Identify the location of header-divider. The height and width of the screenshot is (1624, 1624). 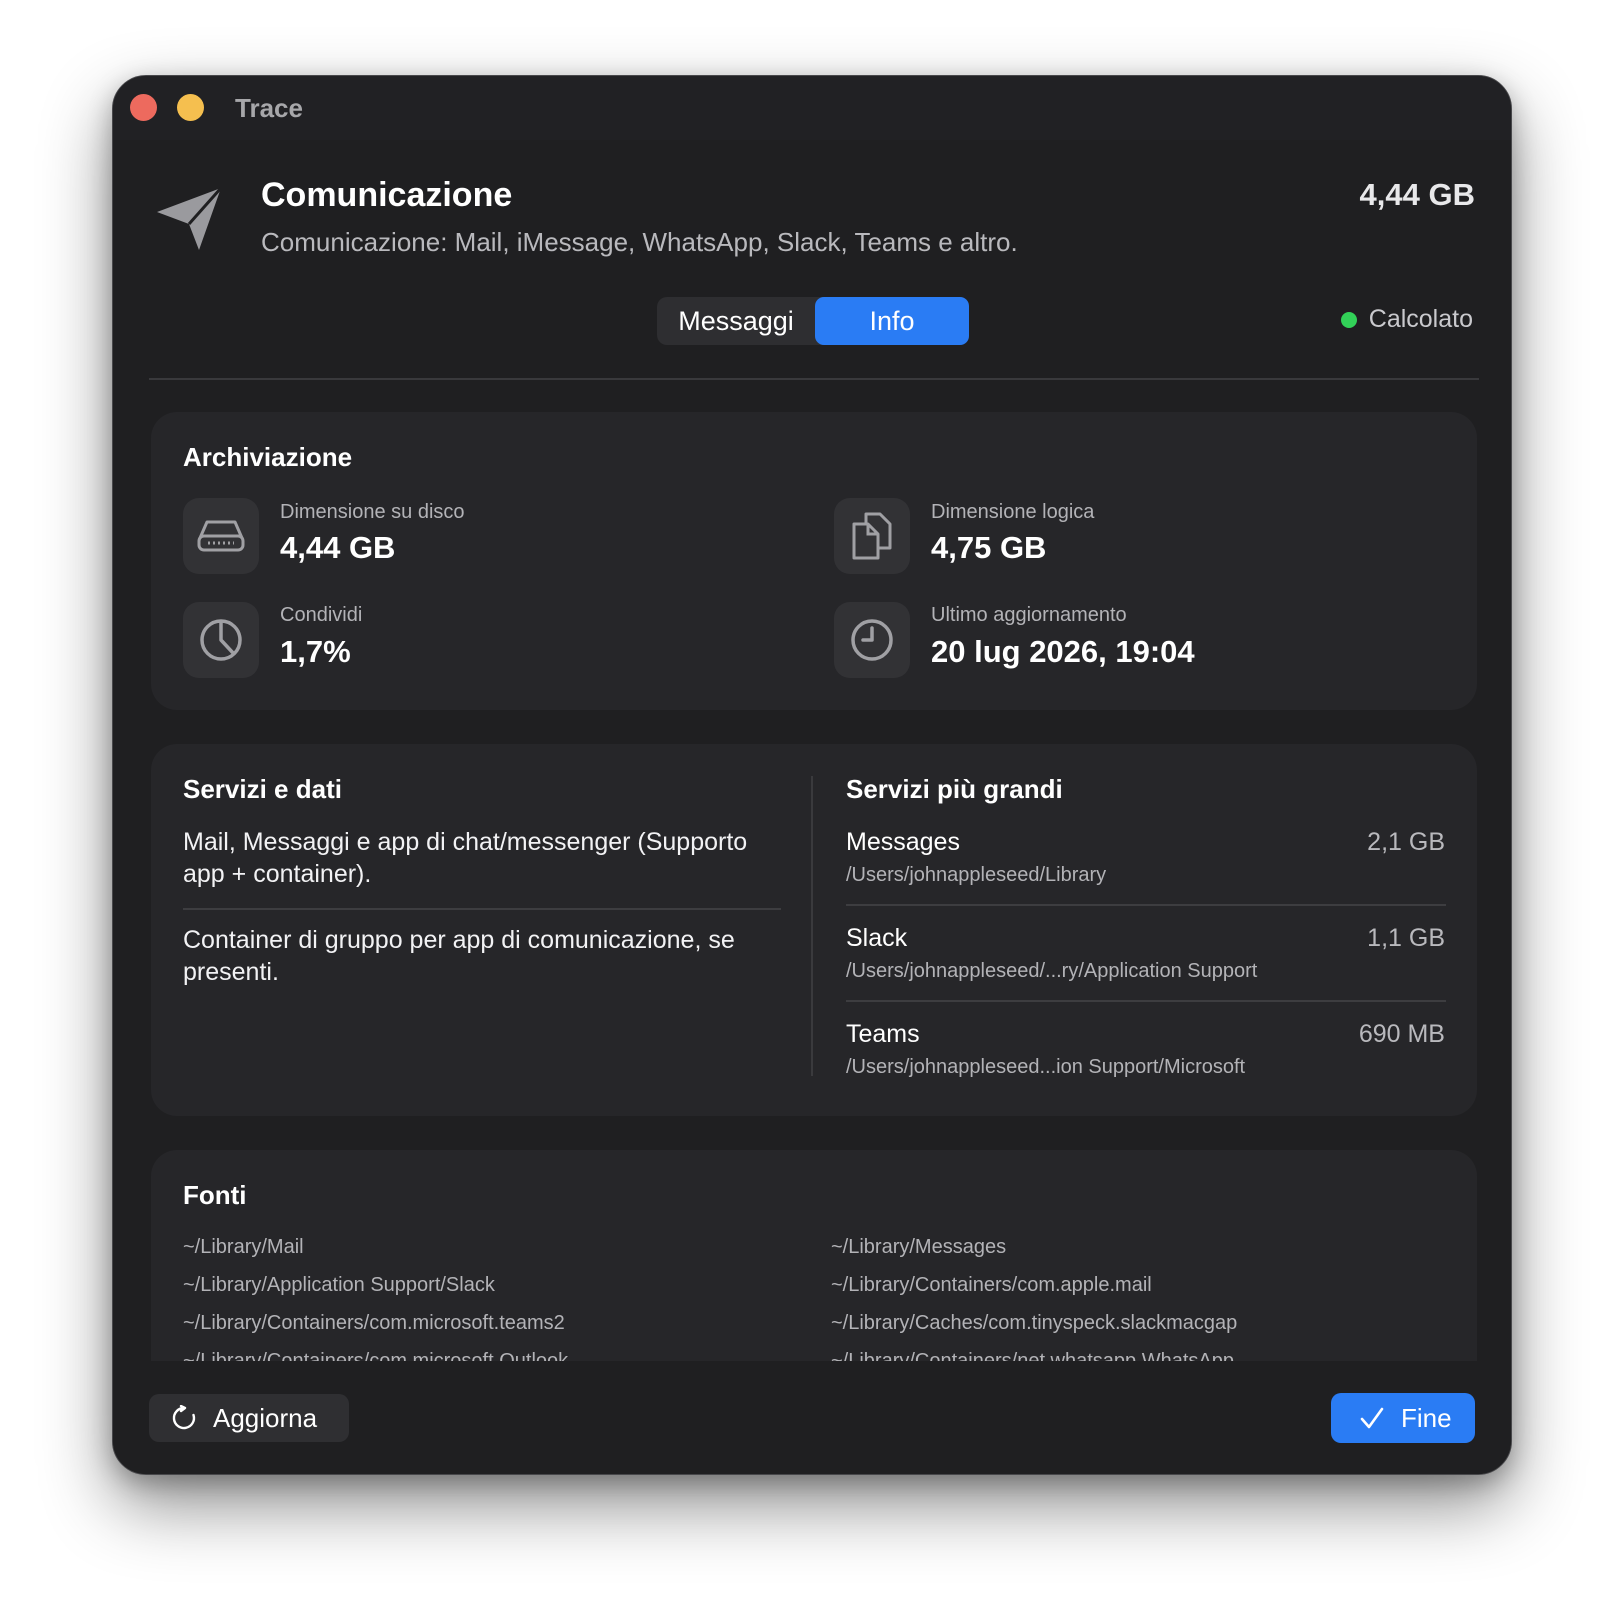
(814, 379).